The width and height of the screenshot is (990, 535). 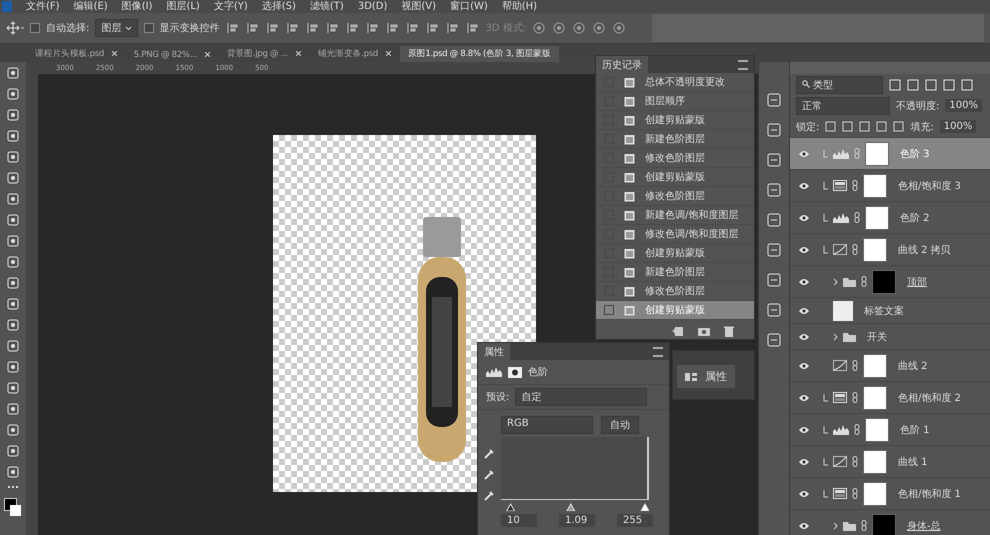 I want to click on menu-item: 图层(L), so click(x=183, y=6).